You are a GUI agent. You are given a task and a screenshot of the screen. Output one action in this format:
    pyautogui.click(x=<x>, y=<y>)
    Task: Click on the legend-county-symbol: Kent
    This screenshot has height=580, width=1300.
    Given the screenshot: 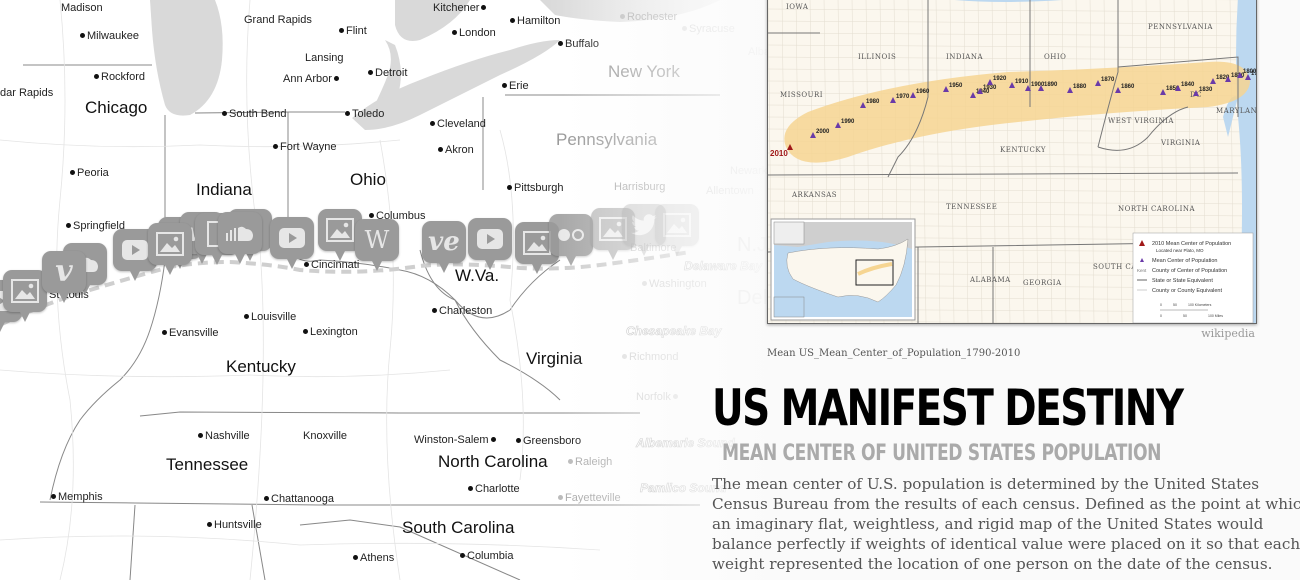 What is the action you would take?
    pyautogui.click(x=1142, y=270)
    